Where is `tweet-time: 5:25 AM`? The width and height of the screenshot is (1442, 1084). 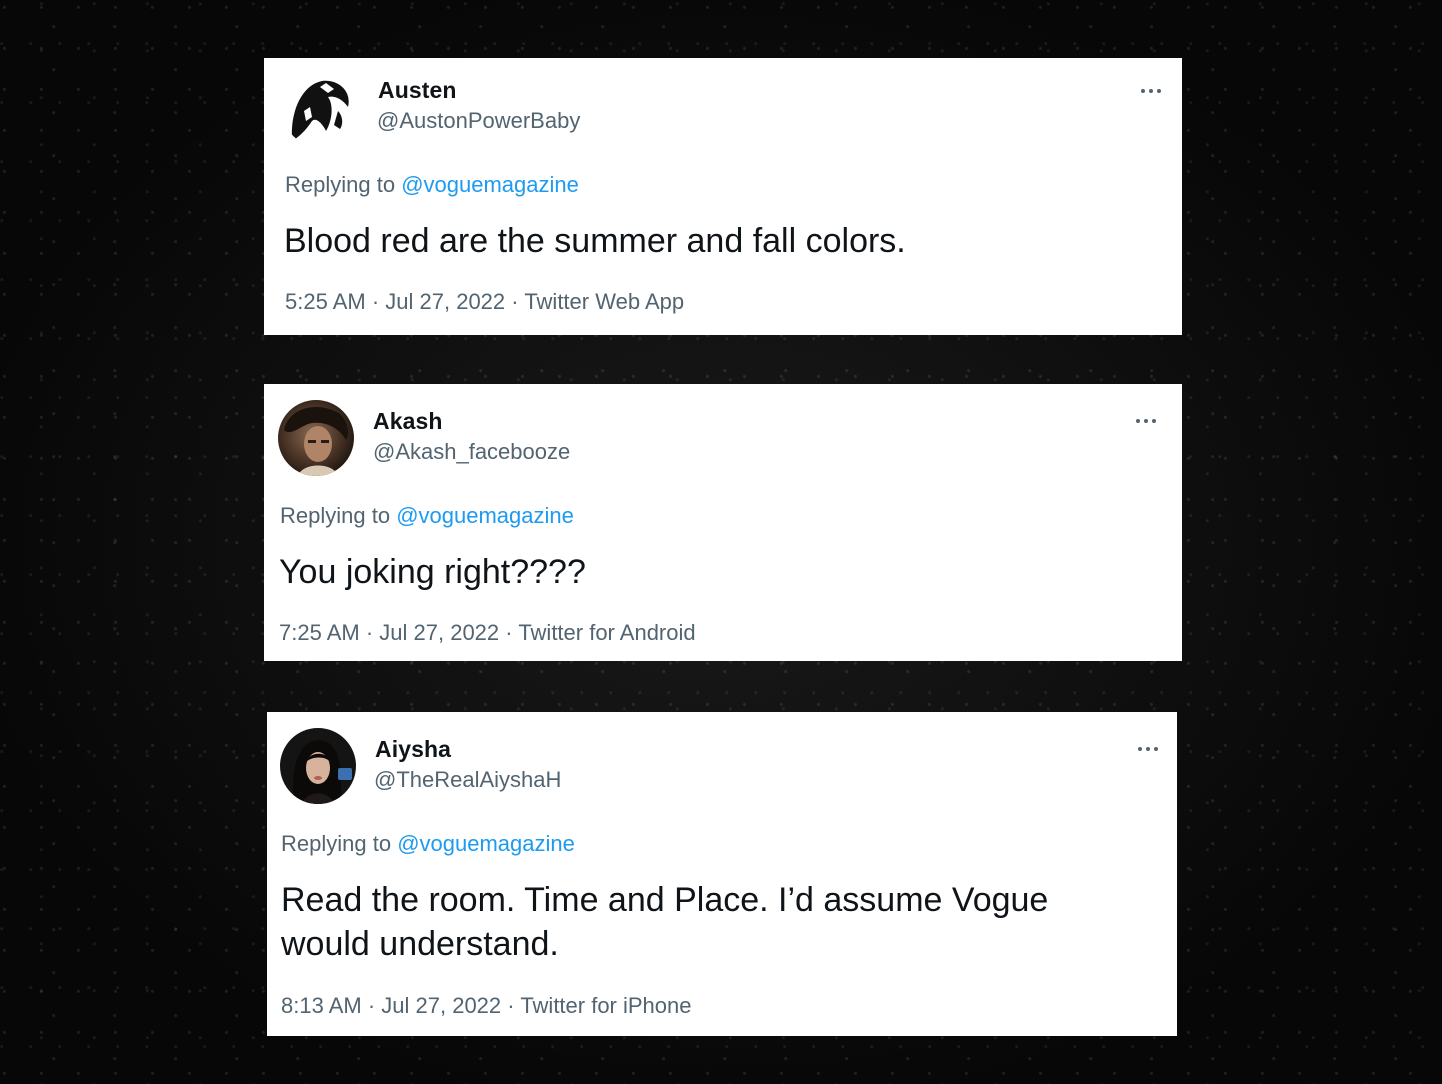 tweet-time: 5:25 AM is located at coordinates (325, 301).